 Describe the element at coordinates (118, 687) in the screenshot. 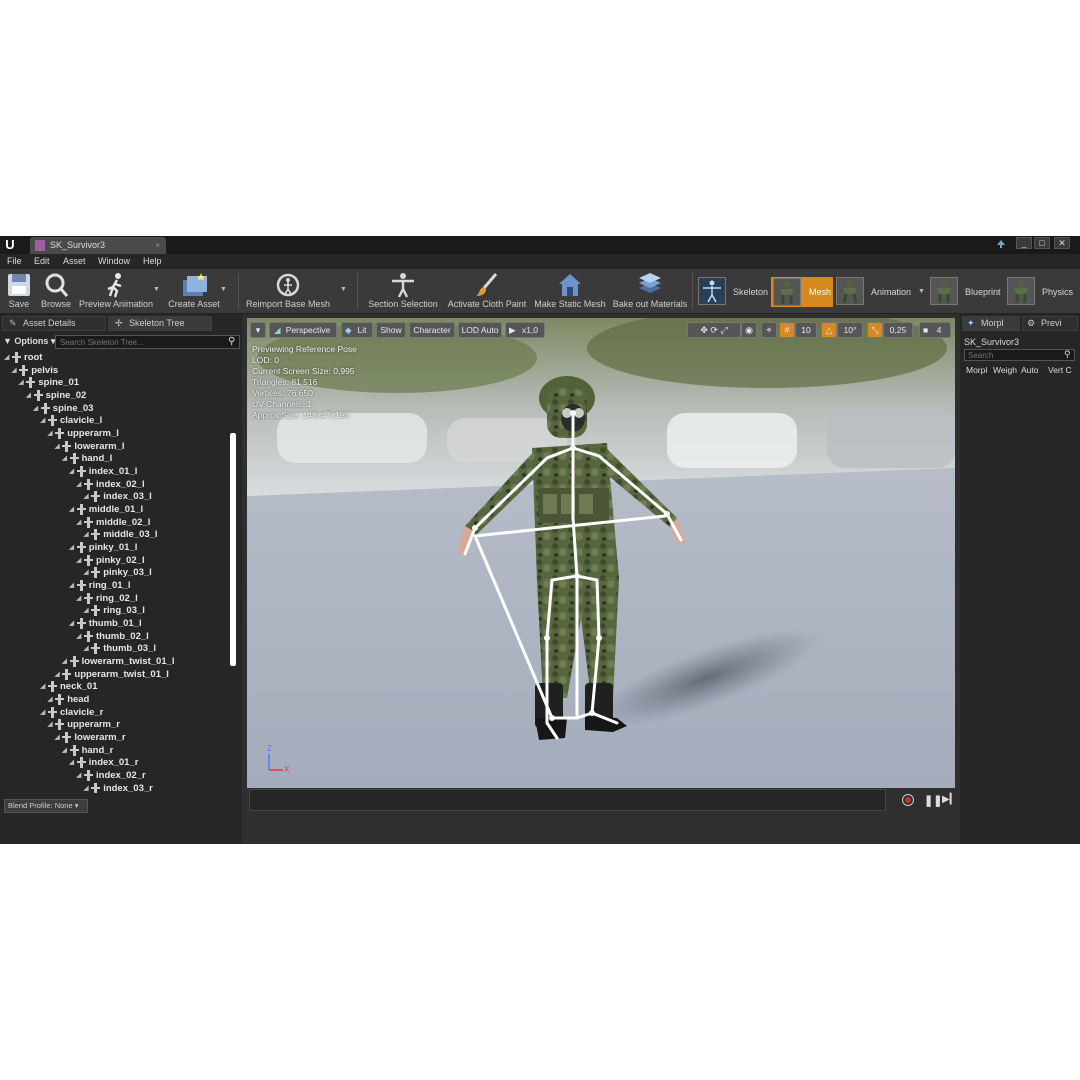

I see `tree-row: ◢ neck_01` at that location.